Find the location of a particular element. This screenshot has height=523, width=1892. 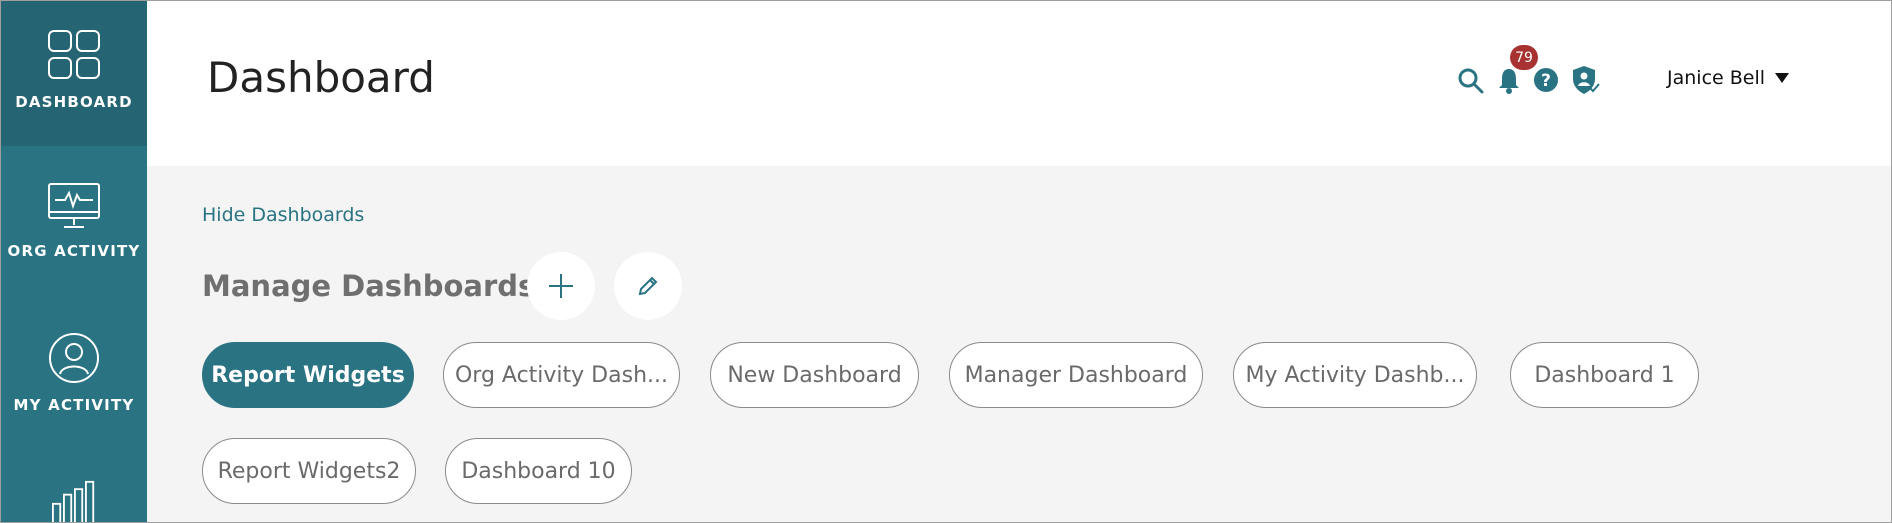

pencil-icon is located at coordinates (648, 286).